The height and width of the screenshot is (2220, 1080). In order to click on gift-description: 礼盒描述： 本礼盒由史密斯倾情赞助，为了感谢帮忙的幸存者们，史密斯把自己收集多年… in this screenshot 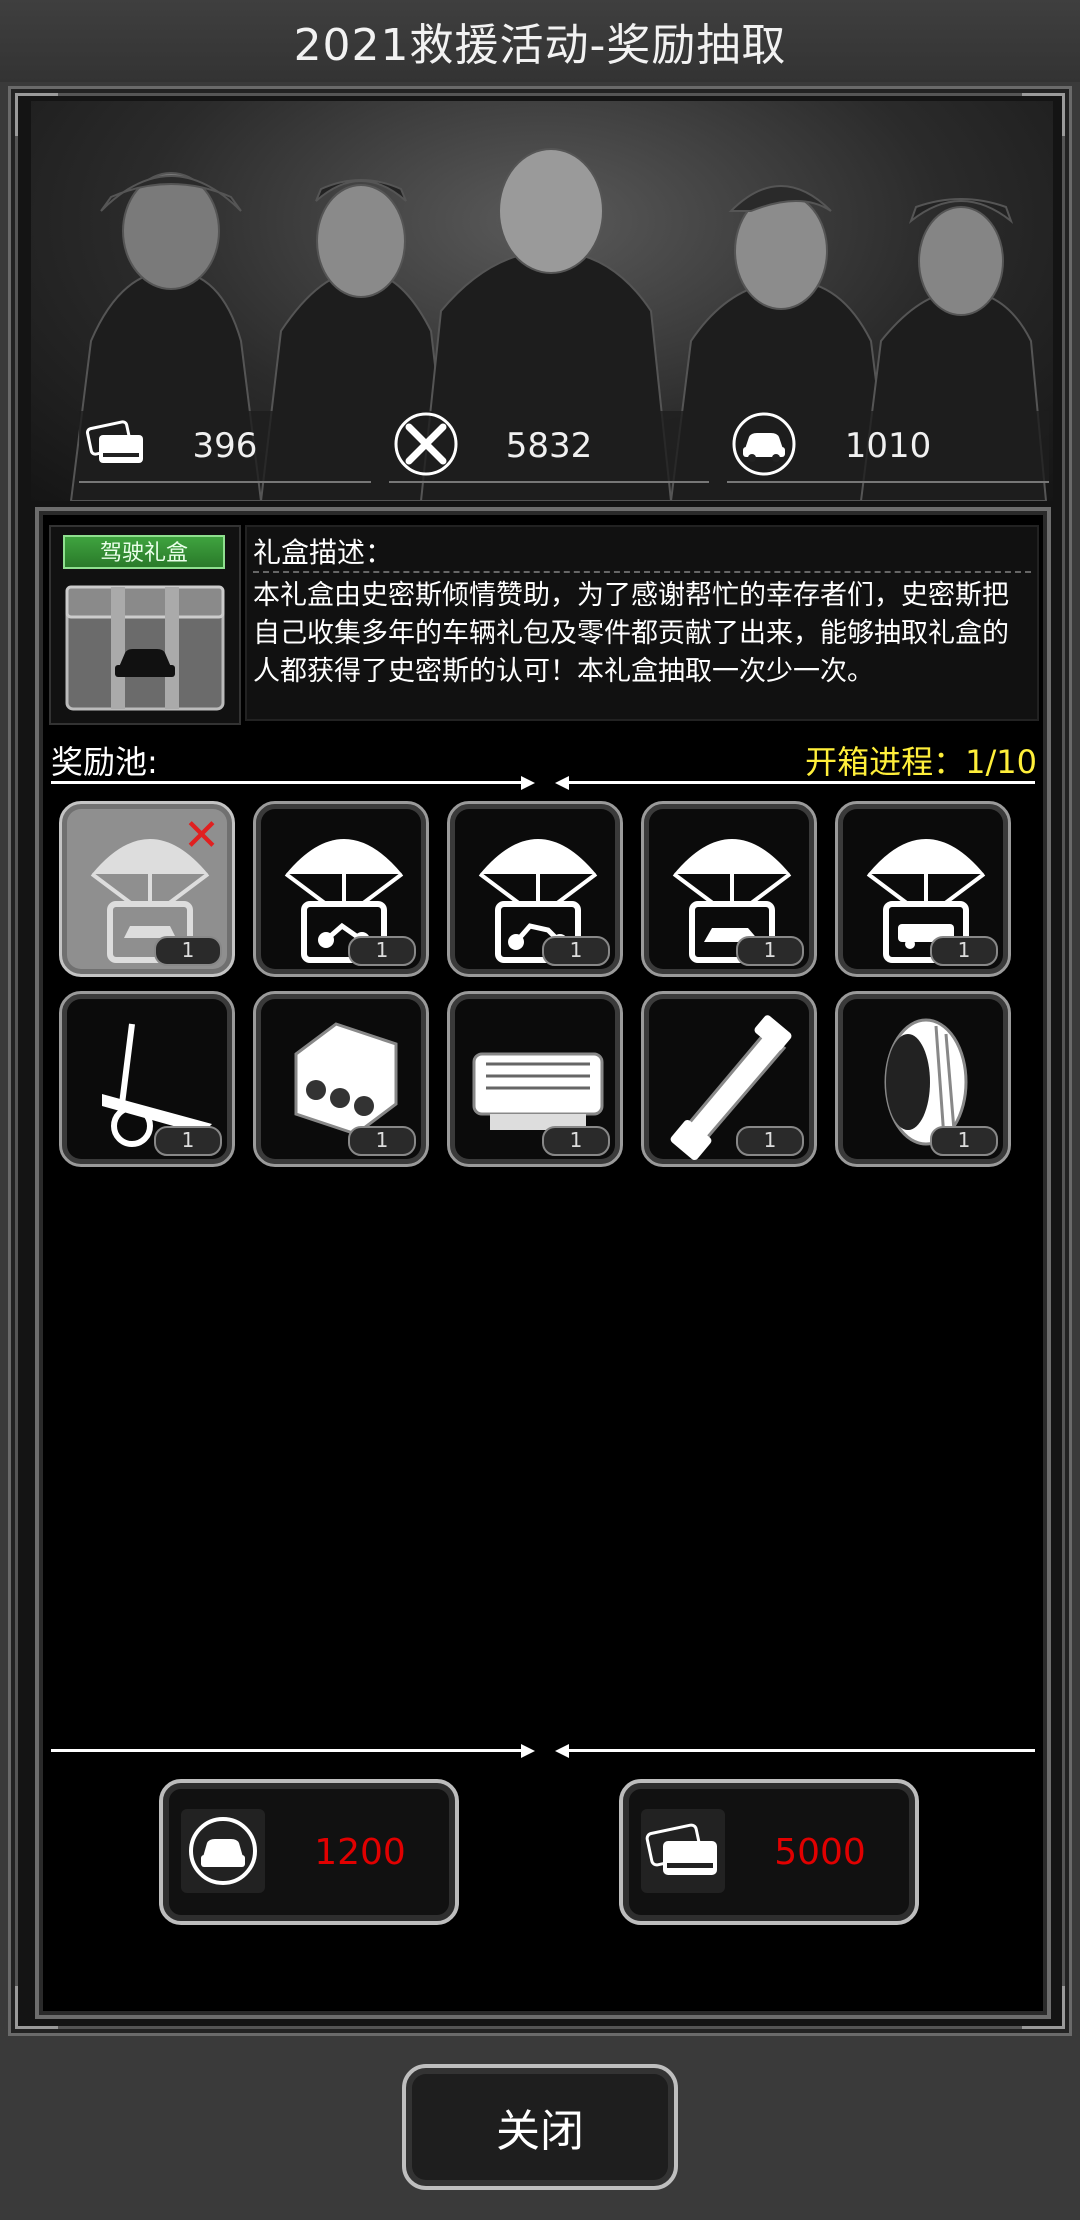, I will do `click(642, 623)`.